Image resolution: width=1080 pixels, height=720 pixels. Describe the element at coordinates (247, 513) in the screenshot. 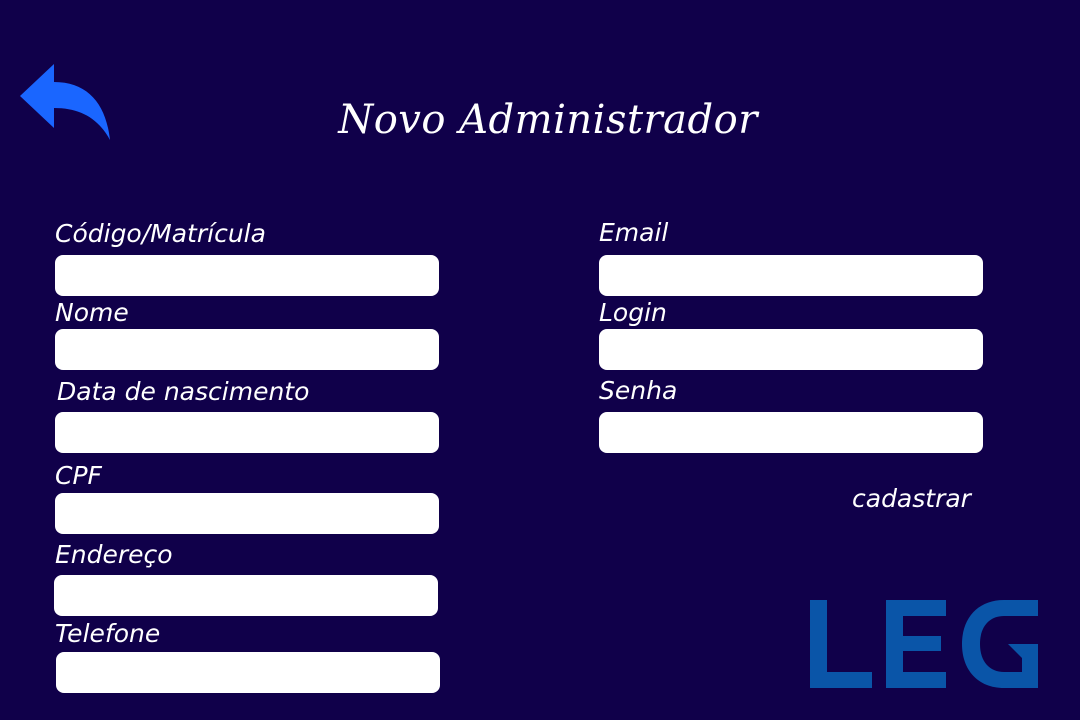

I see `cpf-field` at that location.